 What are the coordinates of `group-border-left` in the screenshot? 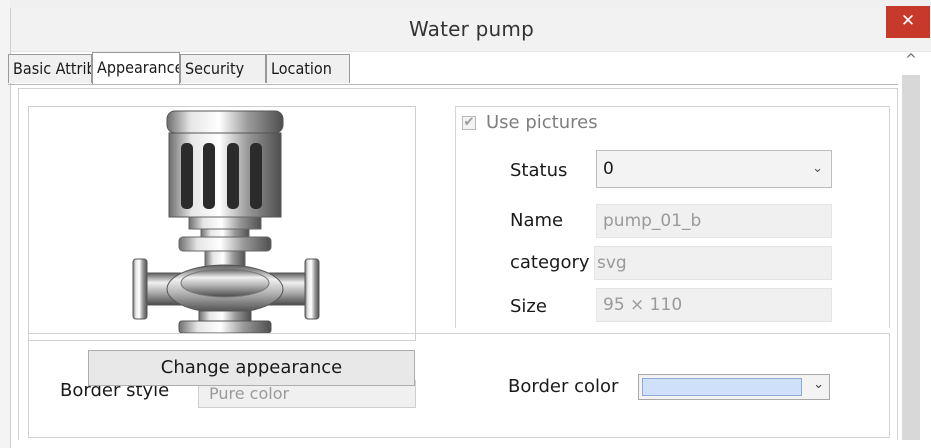 It's located at (455, 217).